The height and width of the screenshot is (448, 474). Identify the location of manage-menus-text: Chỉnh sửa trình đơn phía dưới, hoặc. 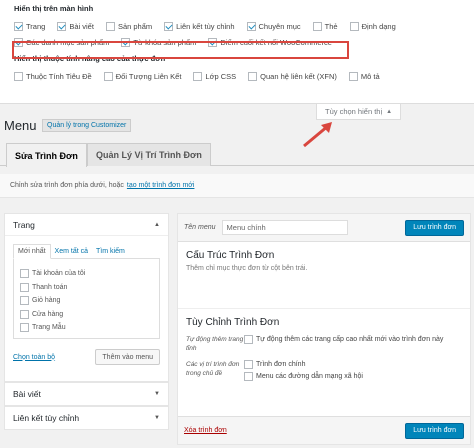
(67, 185).